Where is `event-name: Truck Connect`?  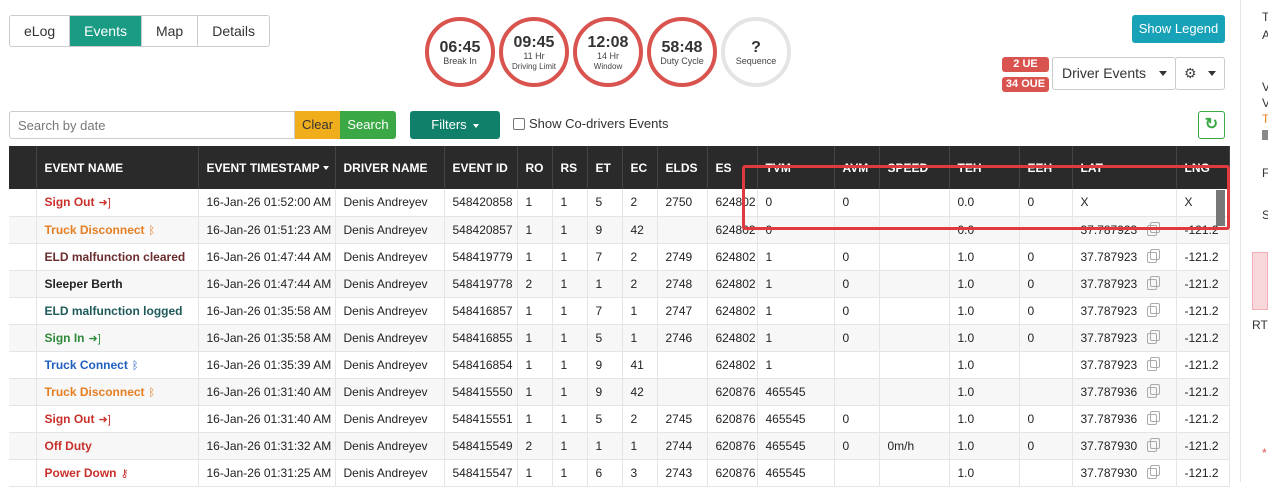
event-name: Truck Connect is located at coordinates (86, 365).